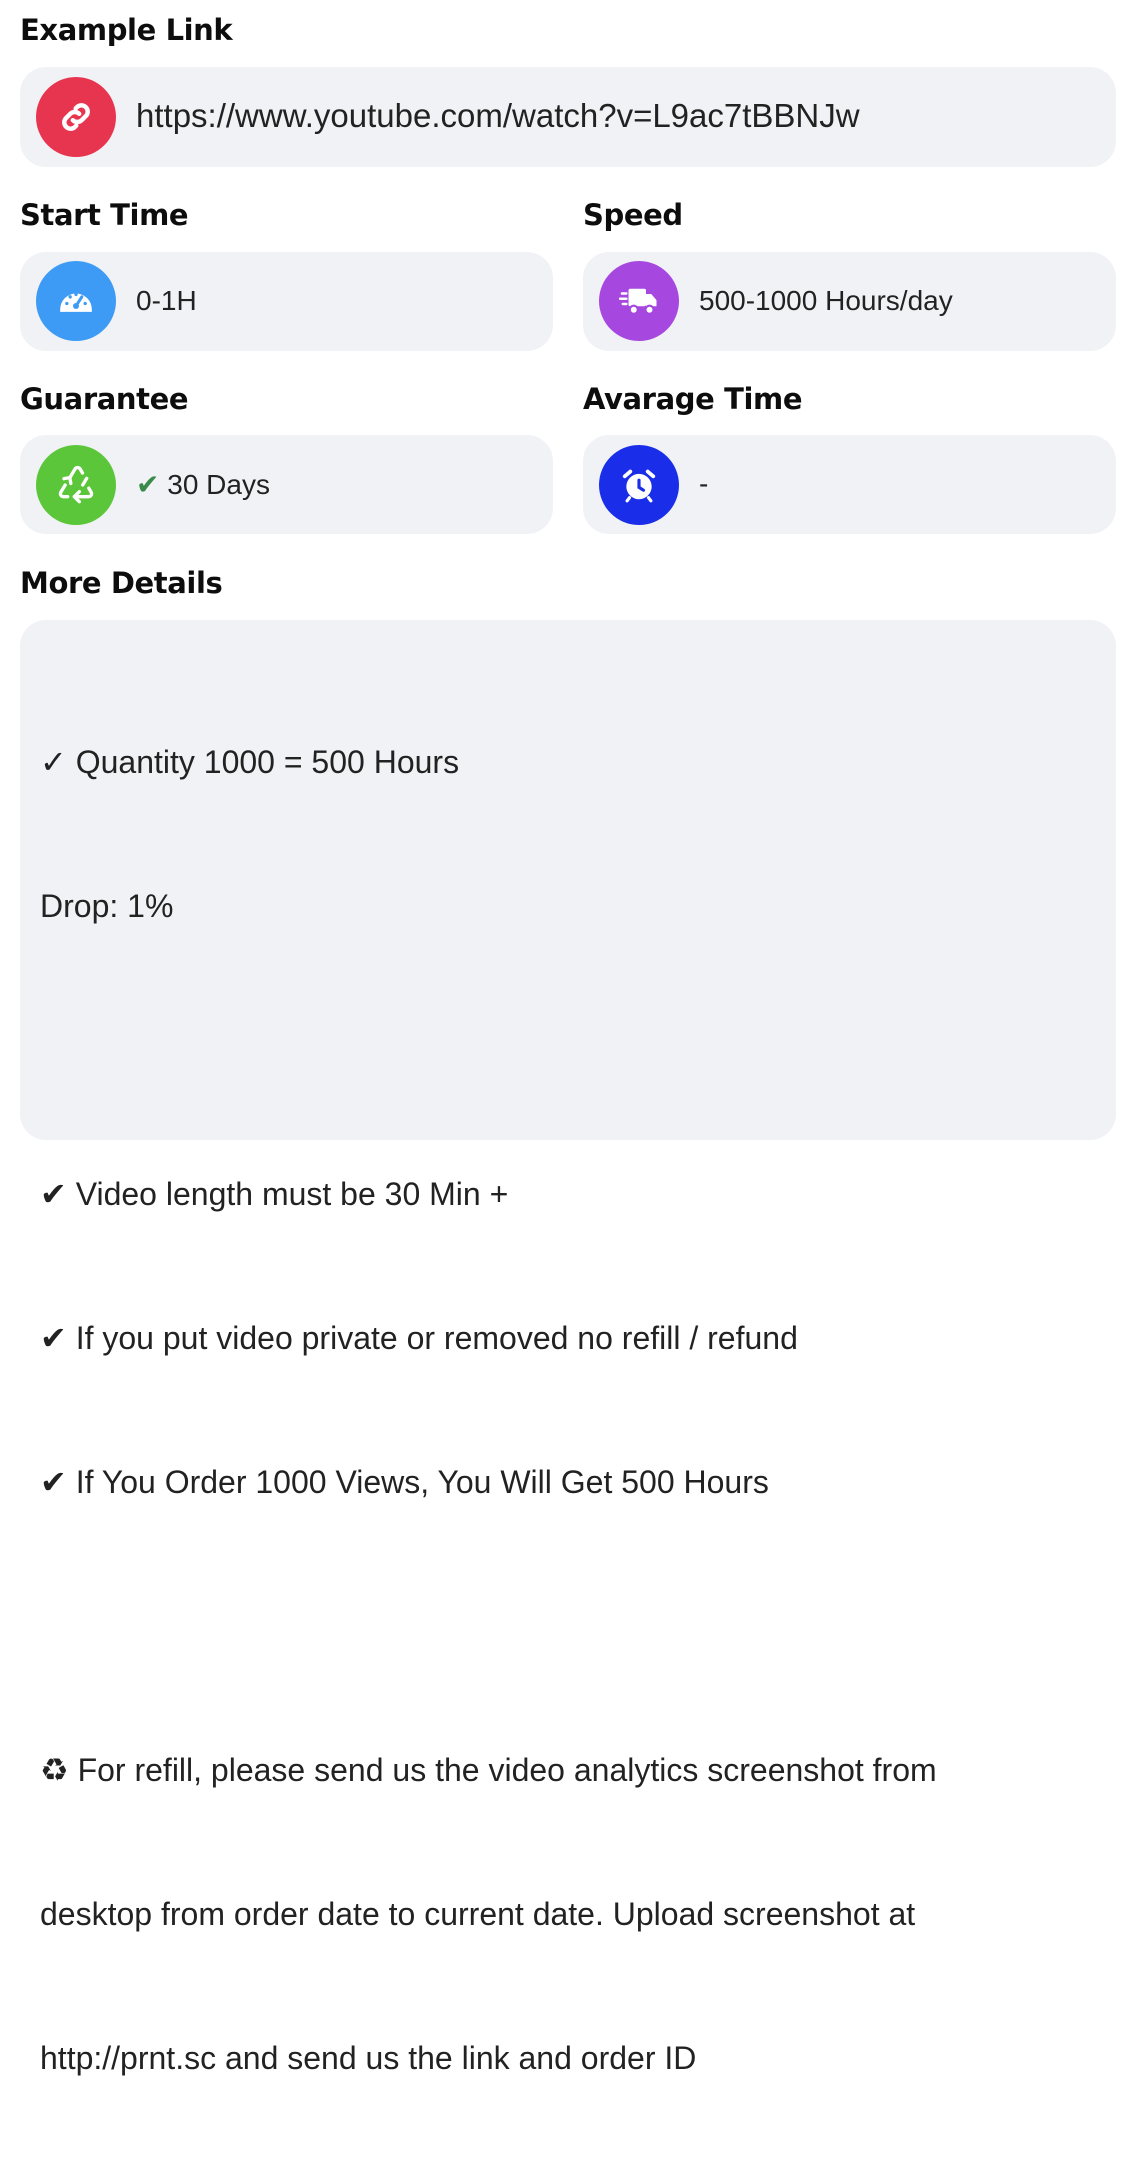 This screenshot has height=2178, width=1136. I want to click on guarantee-value-wrap: ✔ 30 Days, so click(203, 484).